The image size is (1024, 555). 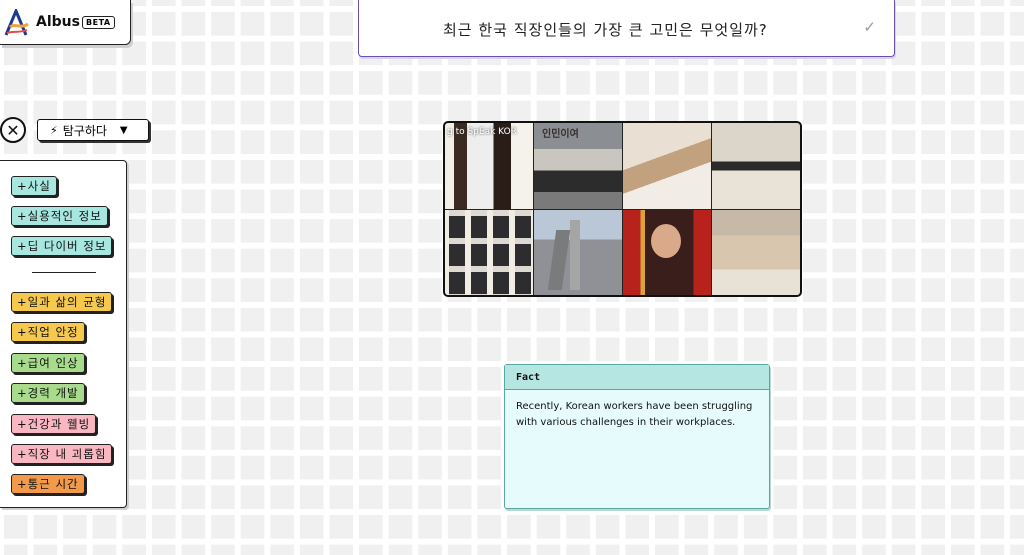 What do you see at coordinates (98, 22) in the screenshot?
I see `beta-badge: BETA` at bounding box center [98, 22].